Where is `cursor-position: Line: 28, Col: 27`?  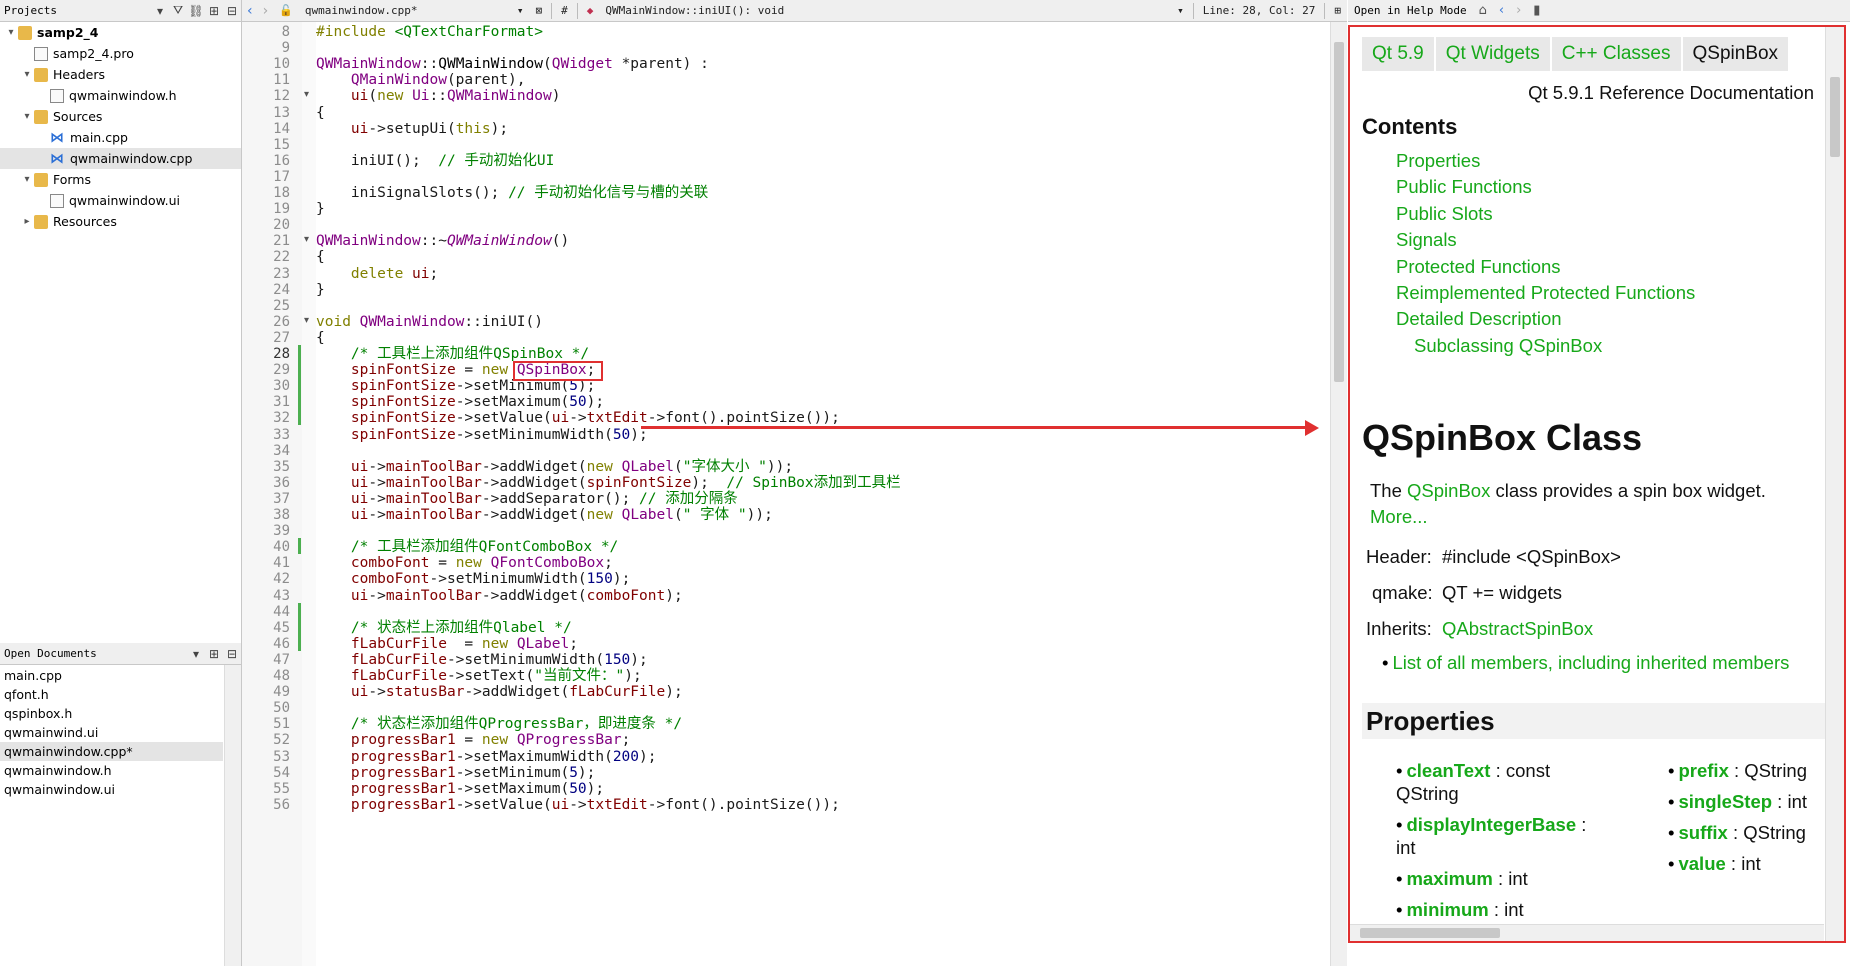
cursor-position: Line: 28, Col: 27 is located at coordinates (1259, 10).